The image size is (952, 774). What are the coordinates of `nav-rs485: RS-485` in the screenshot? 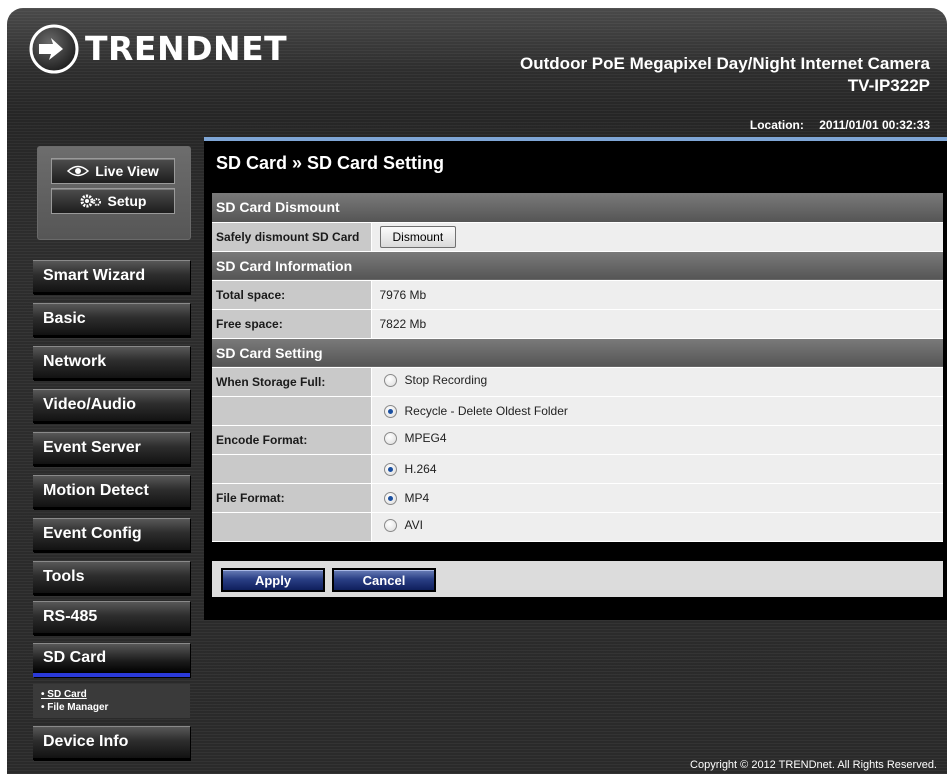 It's located at (111, 618).